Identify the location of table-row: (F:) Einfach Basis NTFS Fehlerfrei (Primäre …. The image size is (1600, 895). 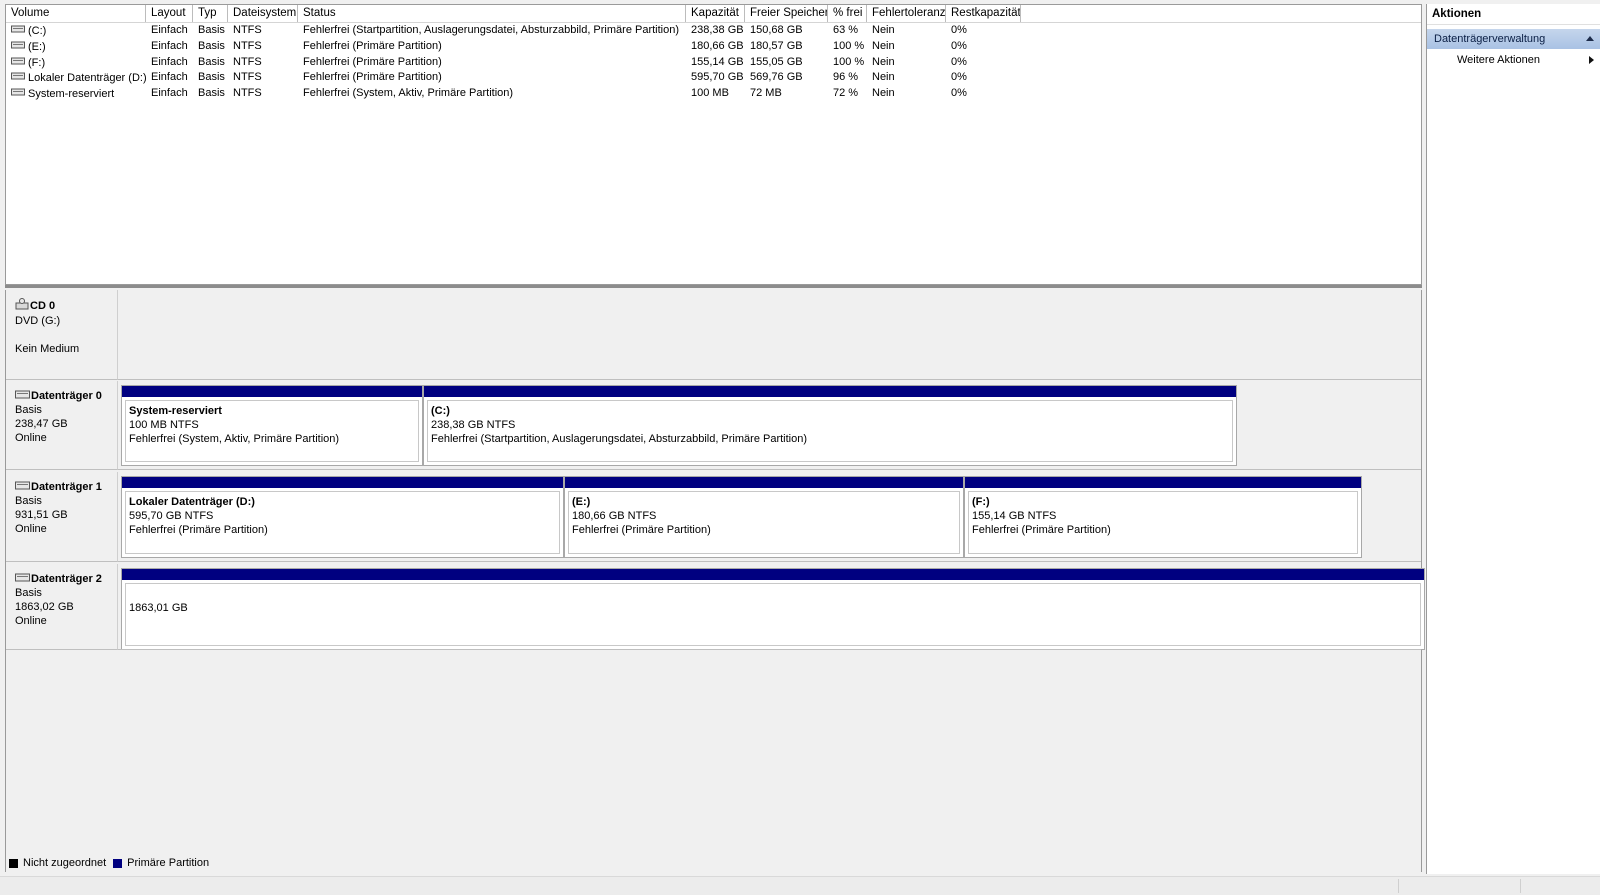
(713, 63).